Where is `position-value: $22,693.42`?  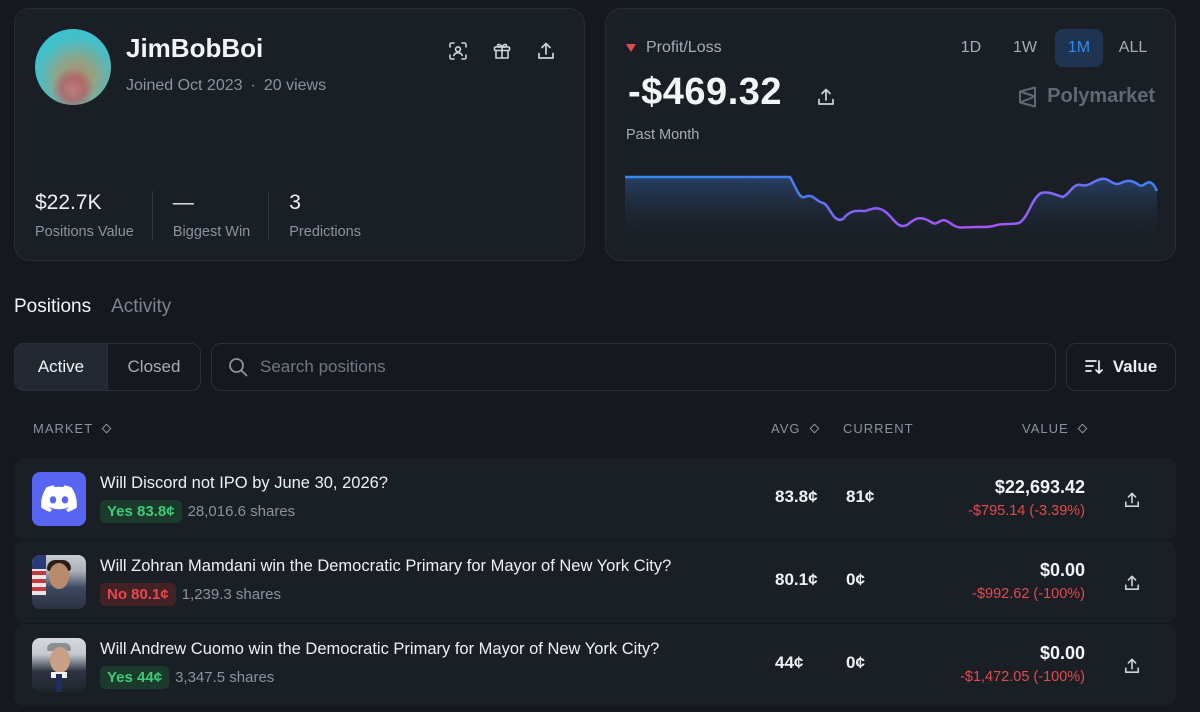
position-value: $22,693.42 is located at coordinates (1039, 487).